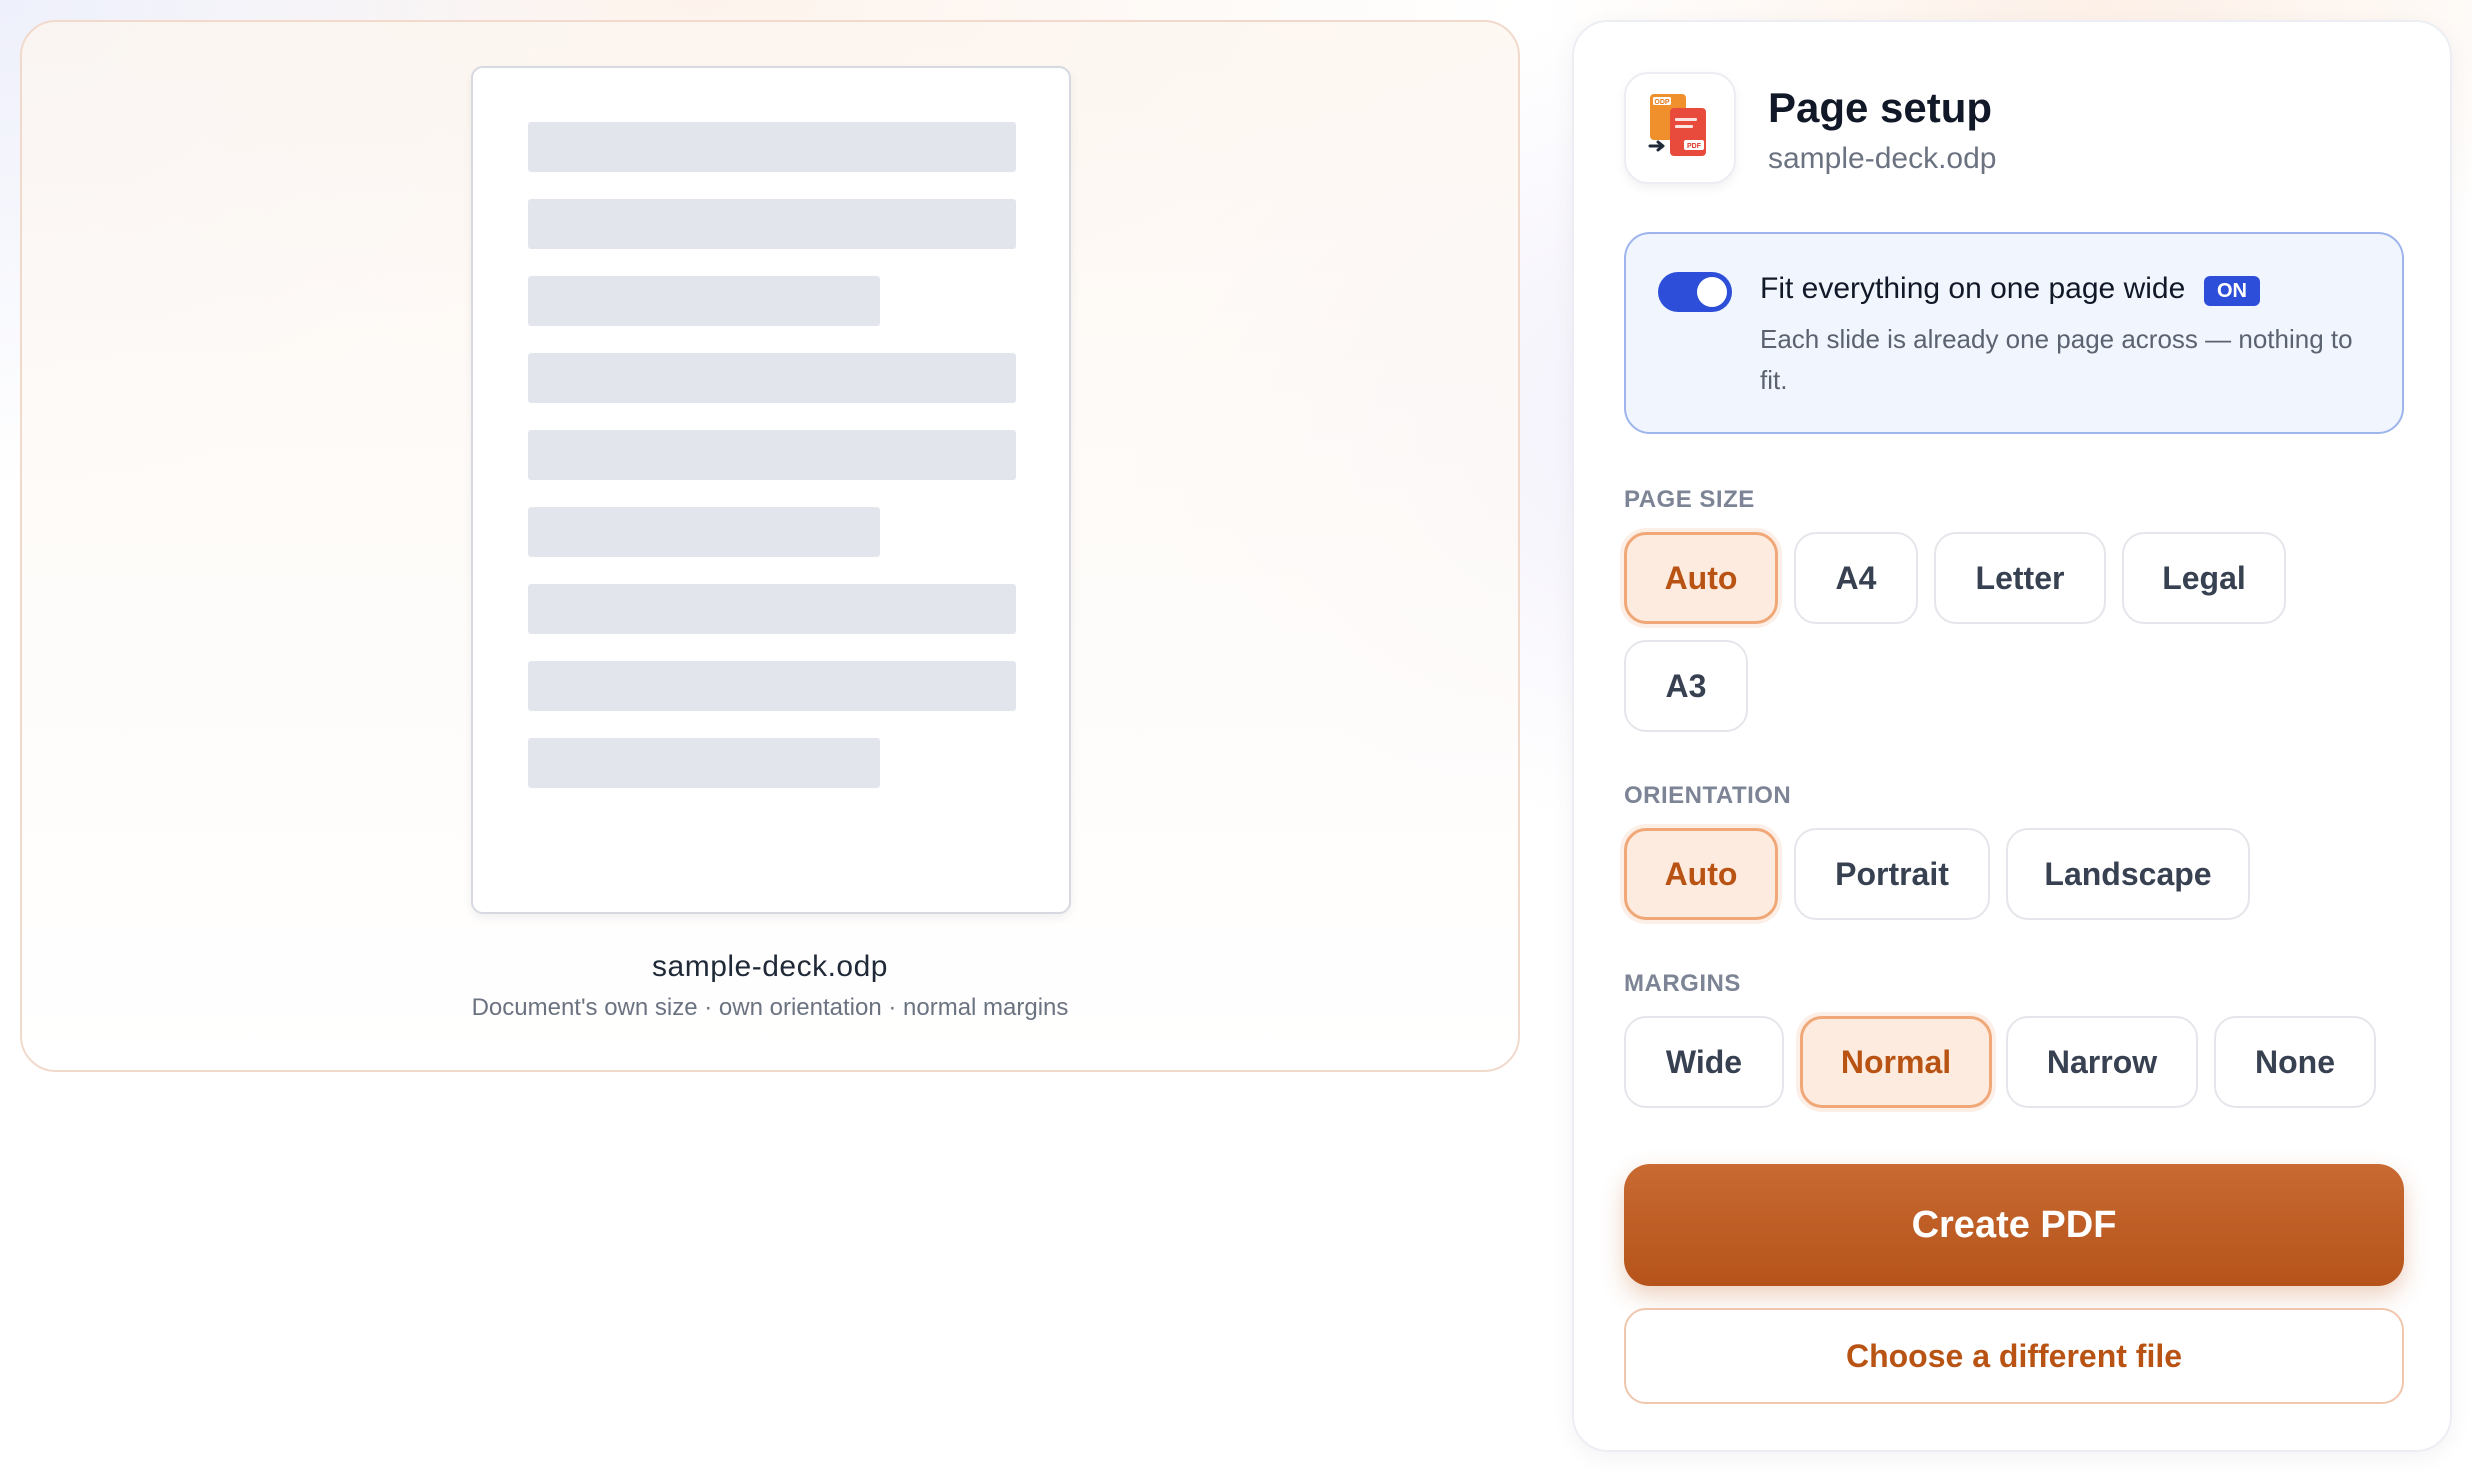  What do you see at coordinates (1882, 158) in the screenshot?
I see `panel-subtitle: sample-deck.odp` at bounding box center [1882, 158].